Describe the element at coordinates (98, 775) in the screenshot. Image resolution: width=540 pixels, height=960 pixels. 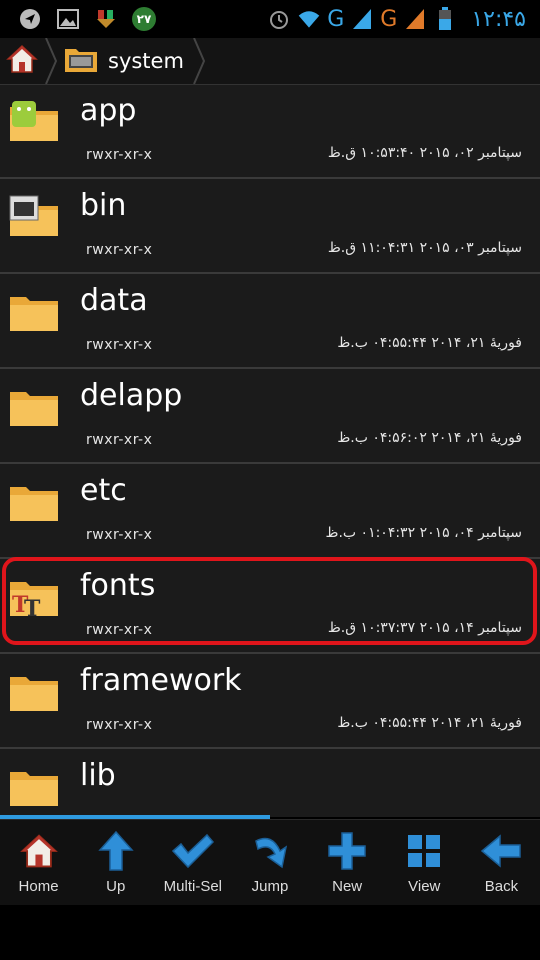
I see `file-name: lib` at that location.